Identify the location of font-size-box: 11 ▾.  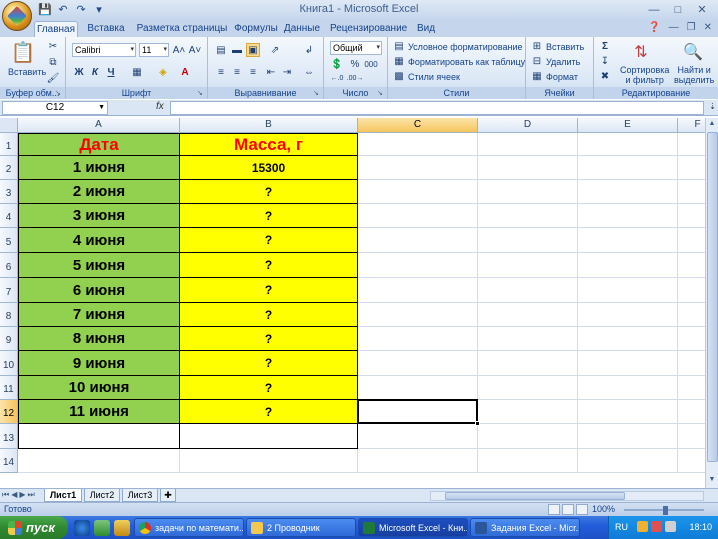
(154, 50).